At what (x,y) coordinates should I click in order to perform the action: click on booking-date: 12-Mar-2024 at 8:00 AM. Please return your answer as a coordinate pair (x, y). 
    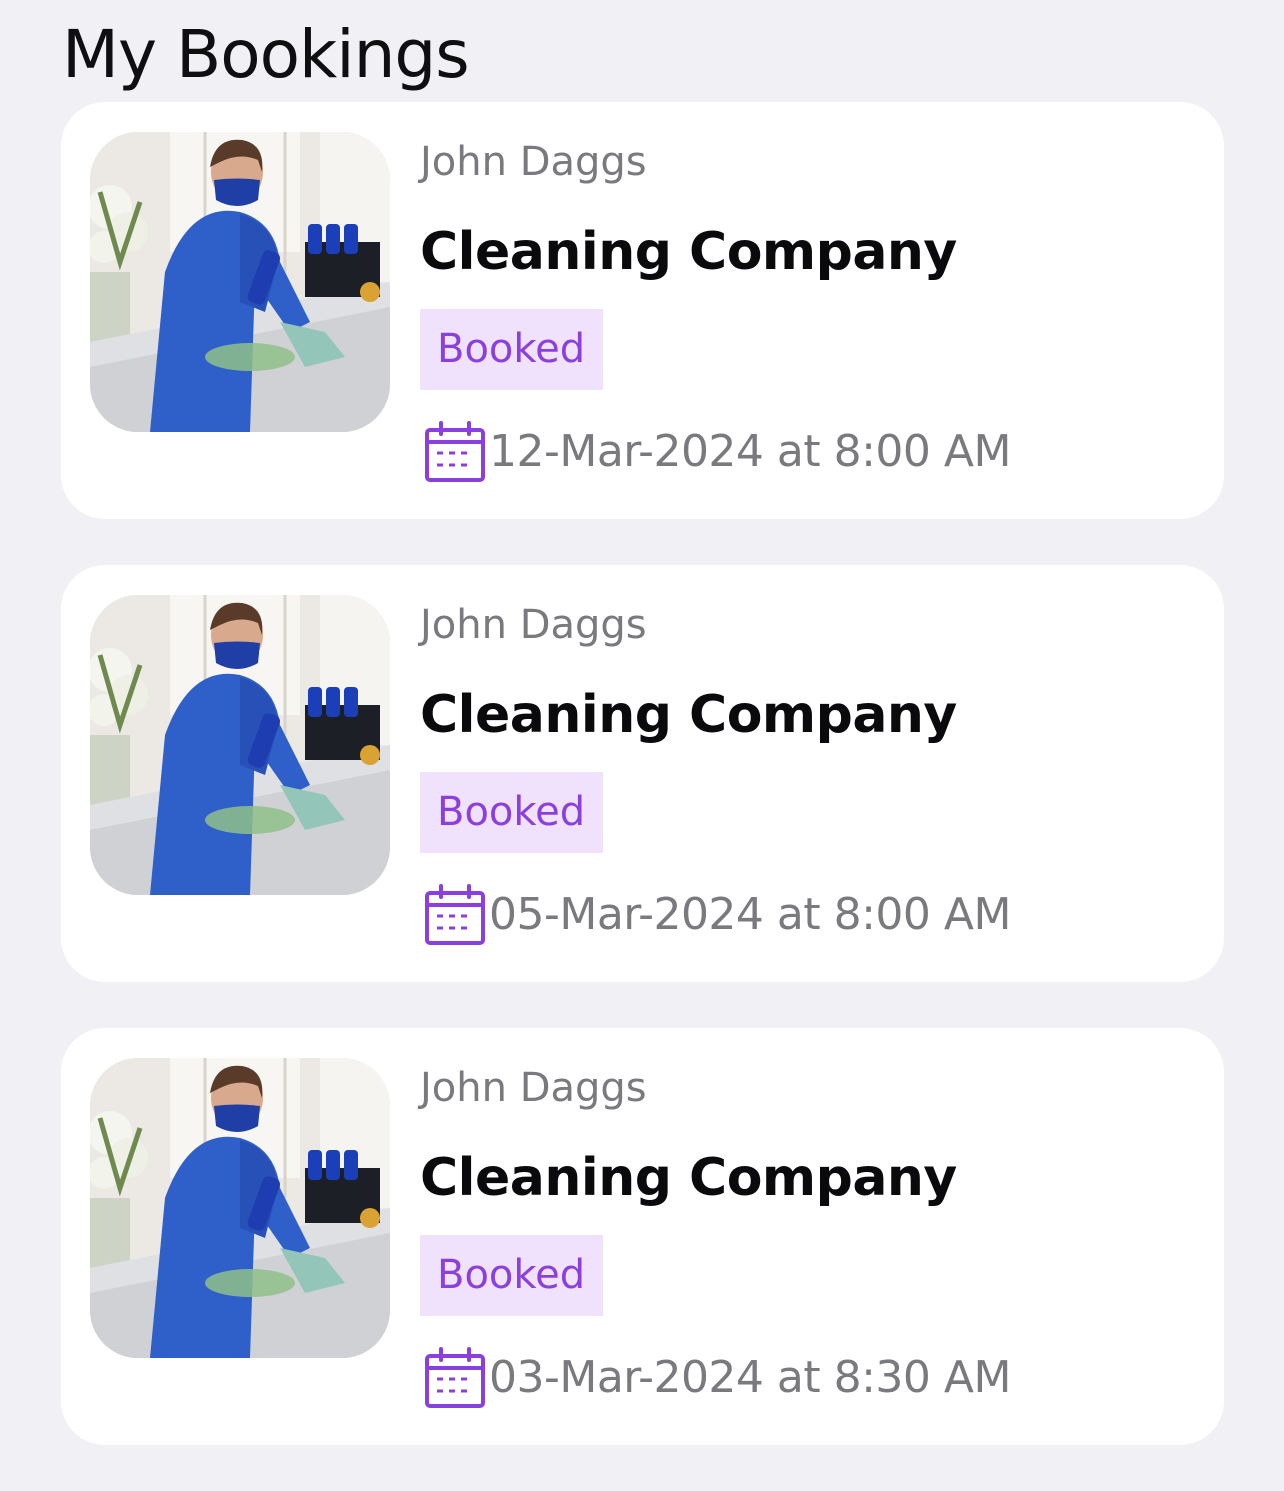
    Looking at the image, I should click on (717, 452).